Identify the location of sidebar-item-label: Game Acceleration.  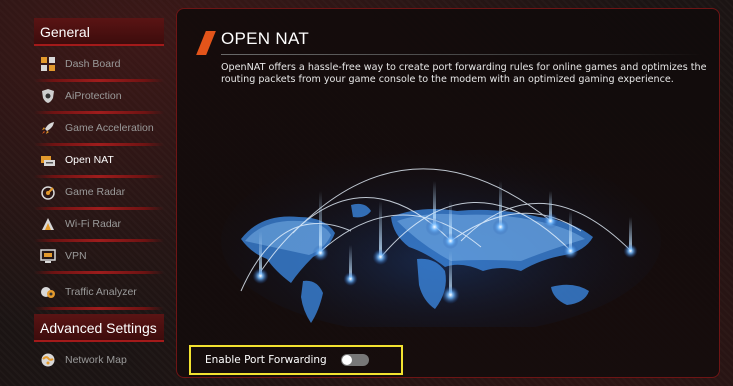
(109, 128).